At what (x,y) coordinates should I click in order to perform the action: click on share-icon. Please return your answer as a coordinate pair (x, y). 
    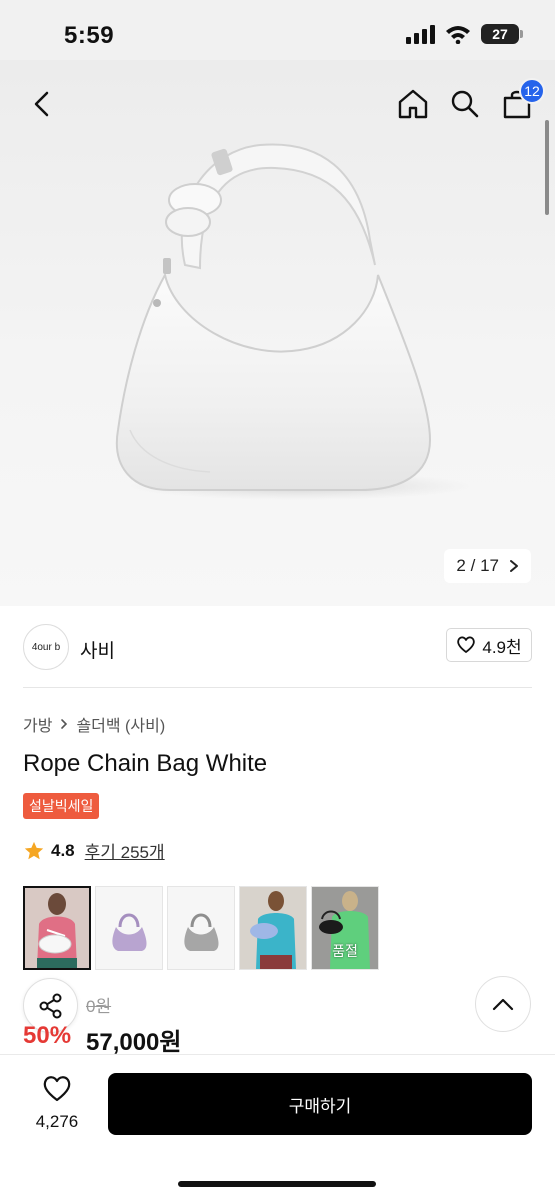
    Looking at the image, I should click on (50, 1005).